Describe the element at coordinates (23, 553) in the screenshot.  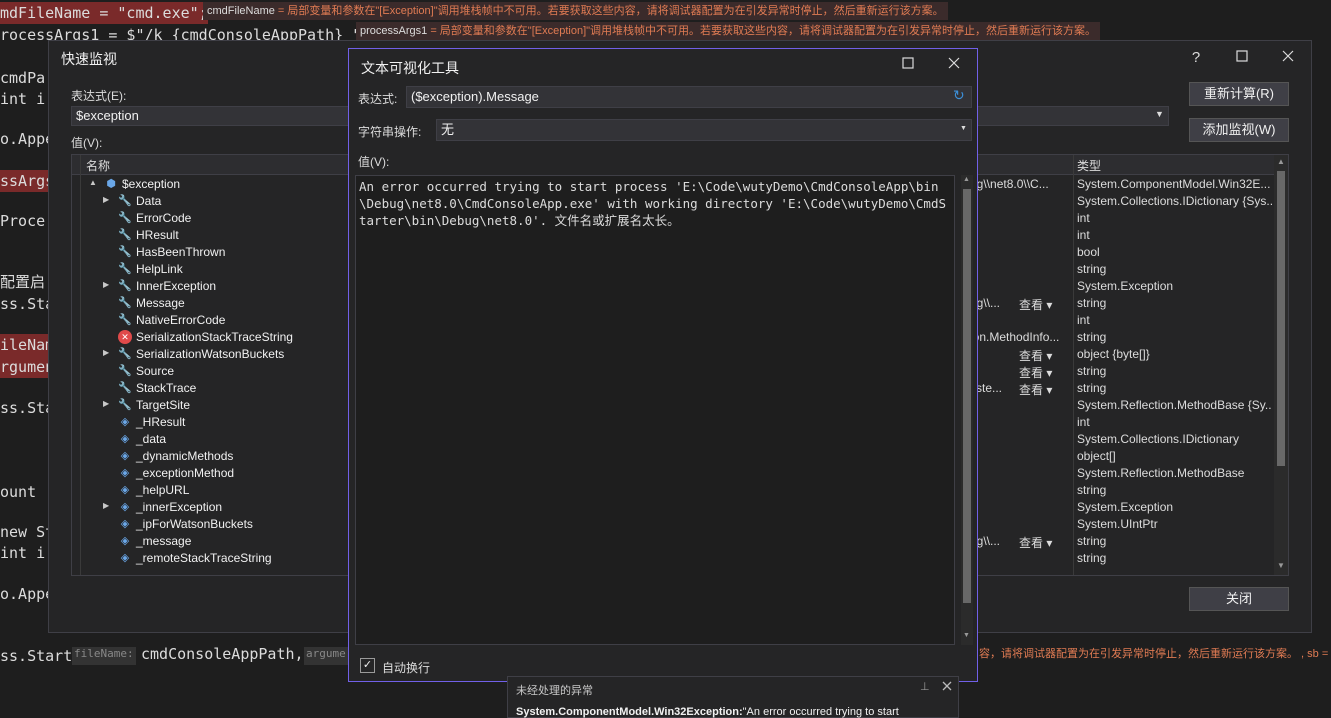
I see `code-line: int i` at that location.